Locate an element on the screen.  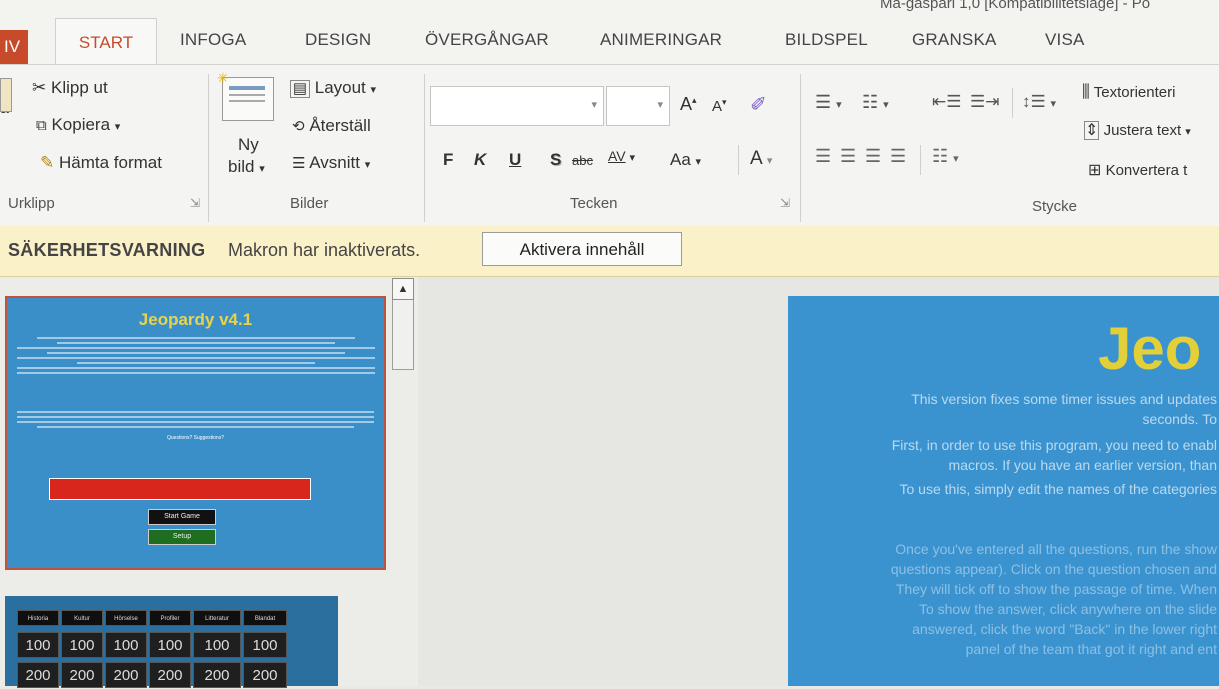
columns-button: ☷ ▾ is located at coordinates (945, 156).